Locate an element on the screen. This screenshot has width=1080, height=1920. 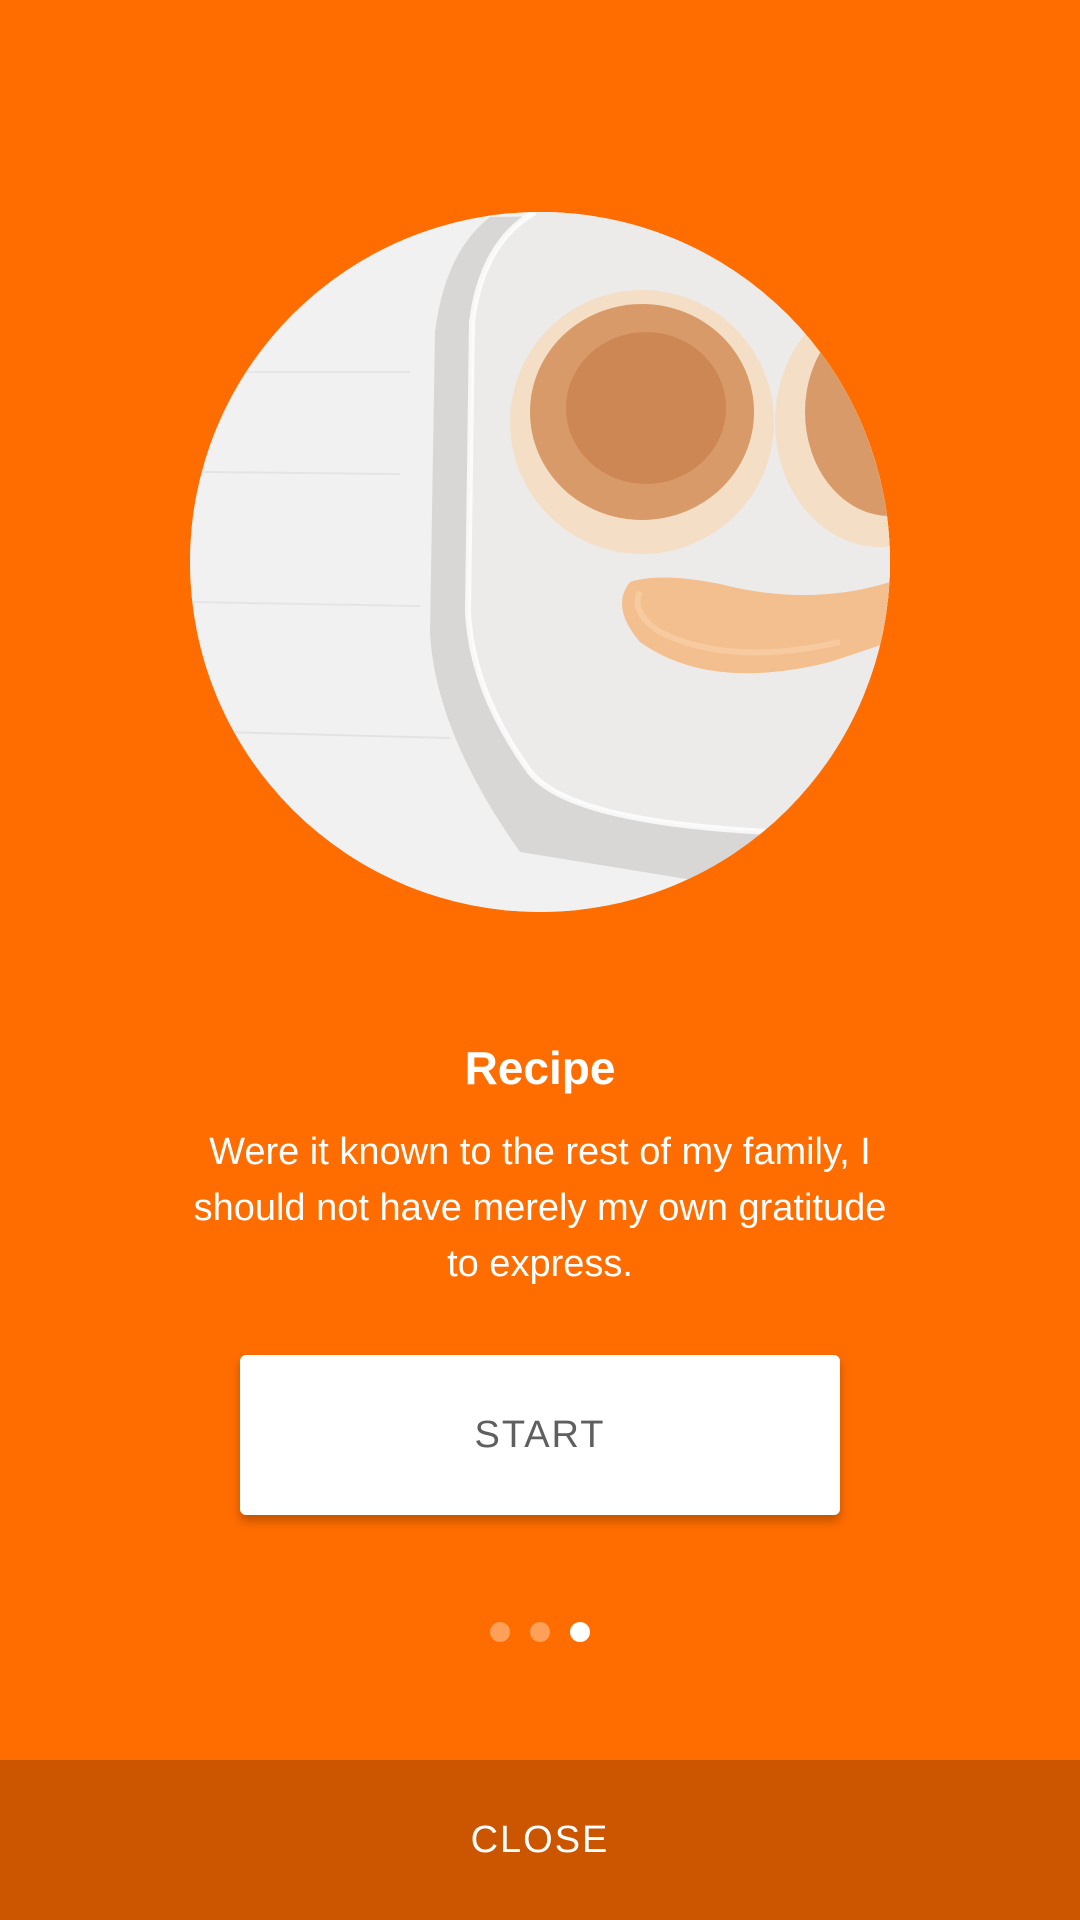
close-button: CLOSE is located at coordinates (540, 1840).